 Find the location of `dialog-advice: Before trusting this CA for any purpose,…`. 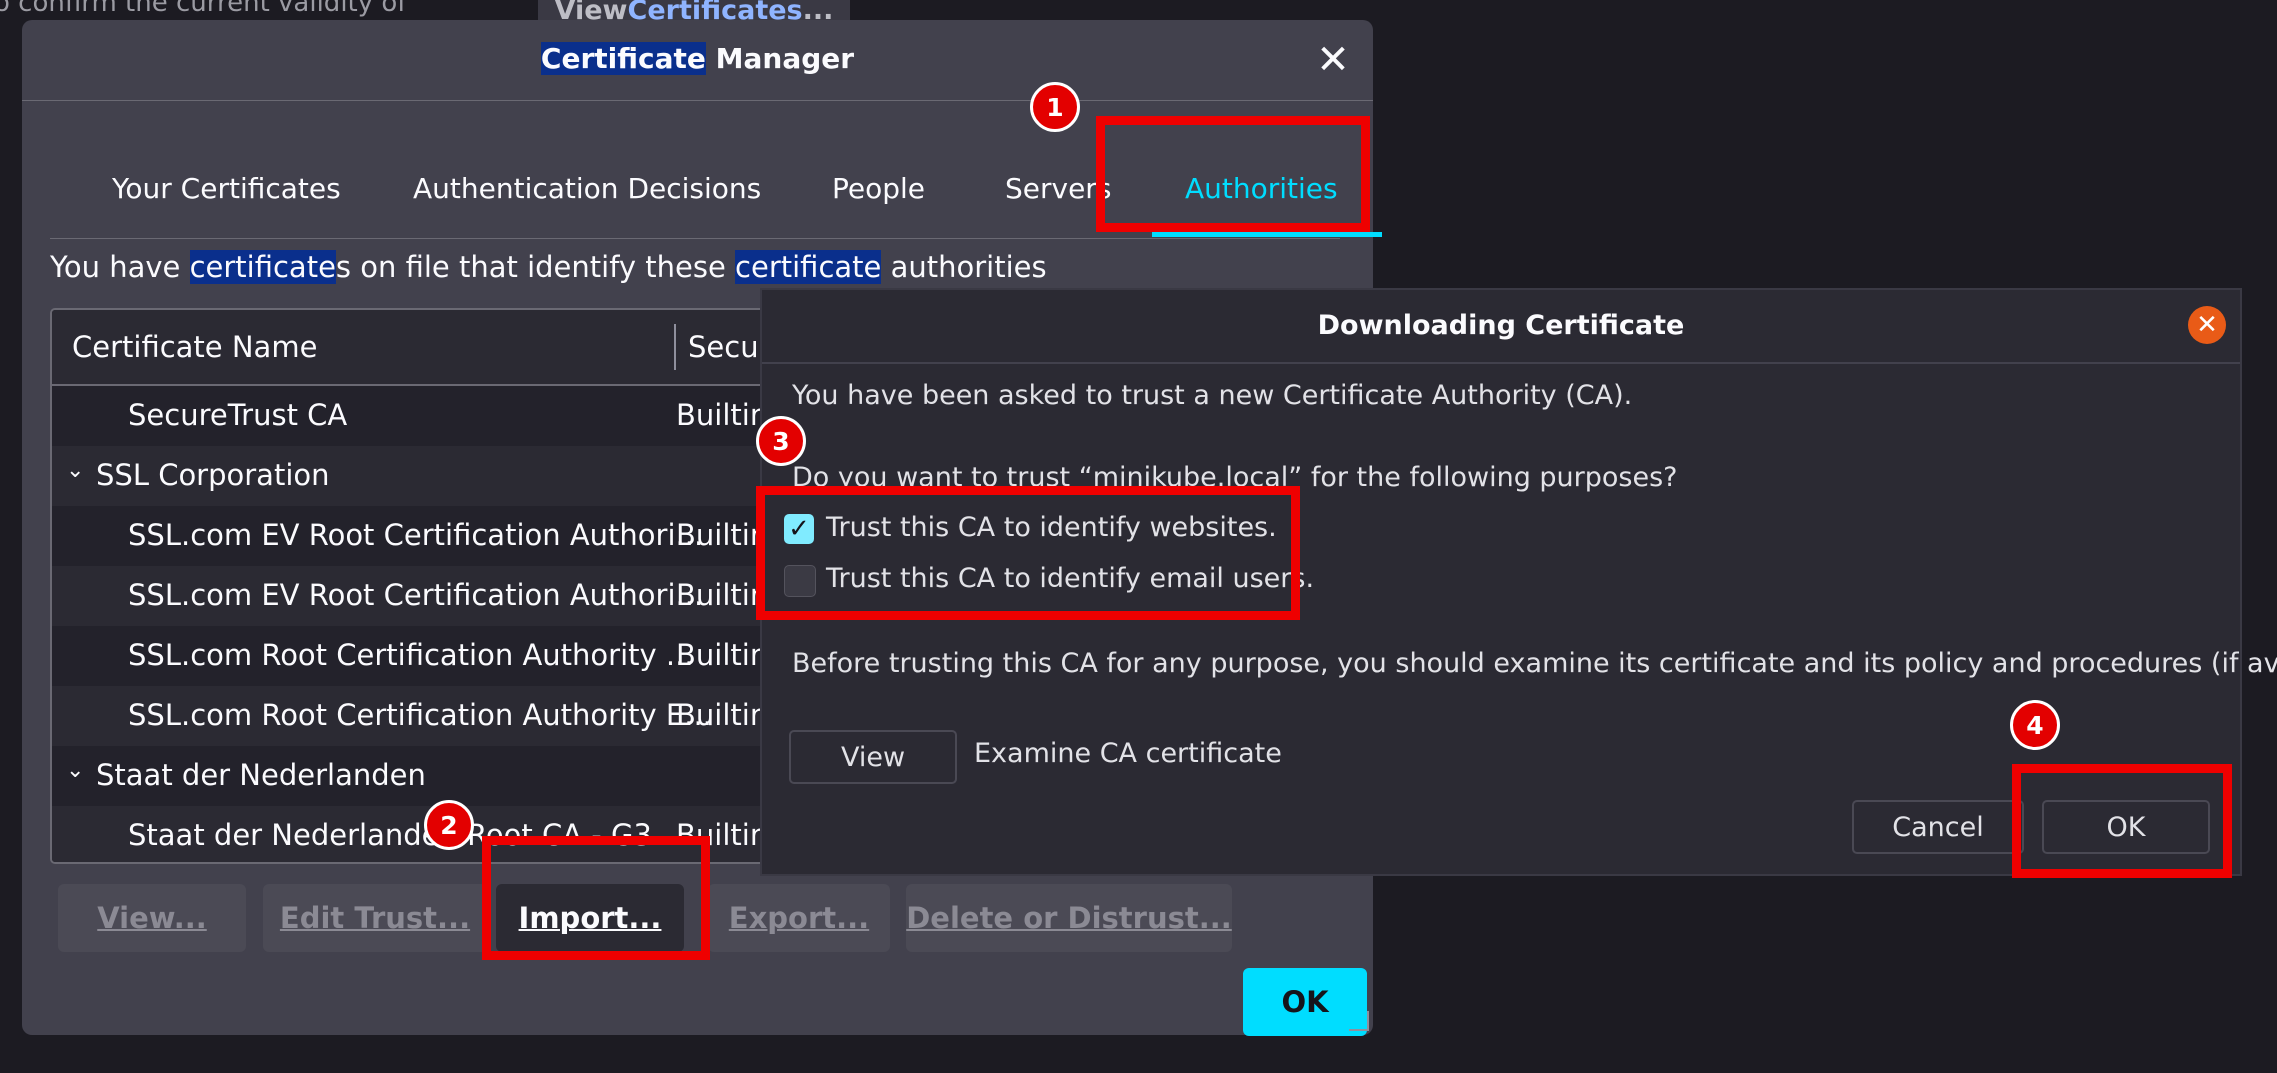

dialog-advice: Before trusting this CA for any purpose,… is located at coordinates (1534, 663).